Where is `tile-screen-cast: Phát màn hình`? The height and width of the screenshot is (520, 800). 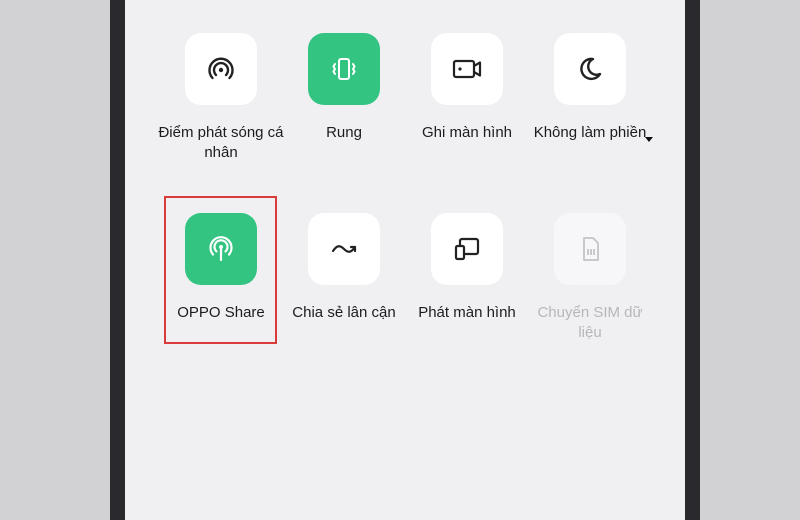
tile-screen-cast: Phát màn hình is located at coordinates (467, 268).